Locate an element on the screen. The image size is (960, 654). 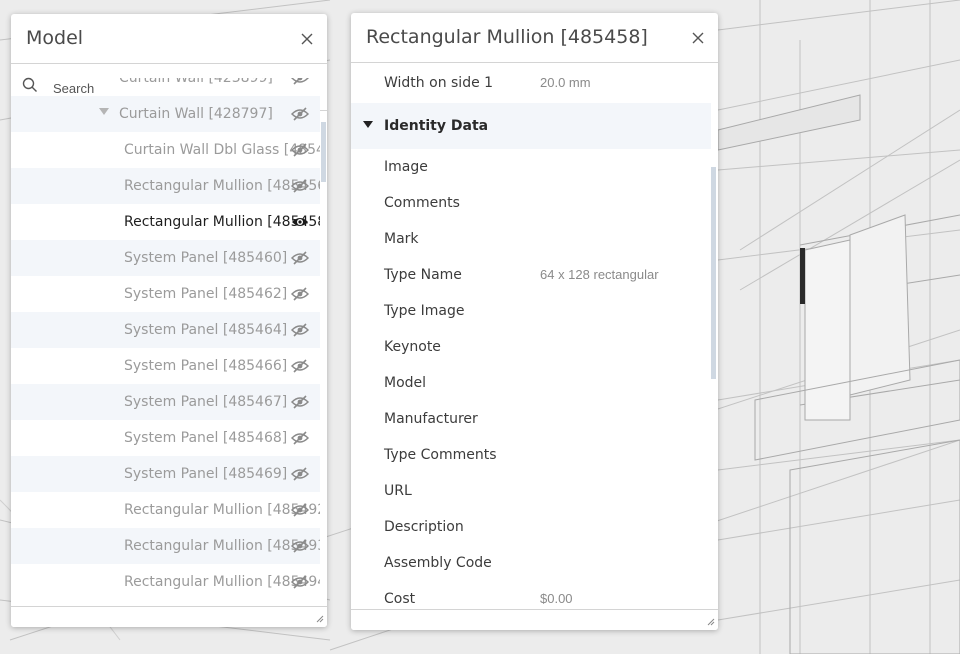
properties-scrollbar is located at coordinates (713, 273).